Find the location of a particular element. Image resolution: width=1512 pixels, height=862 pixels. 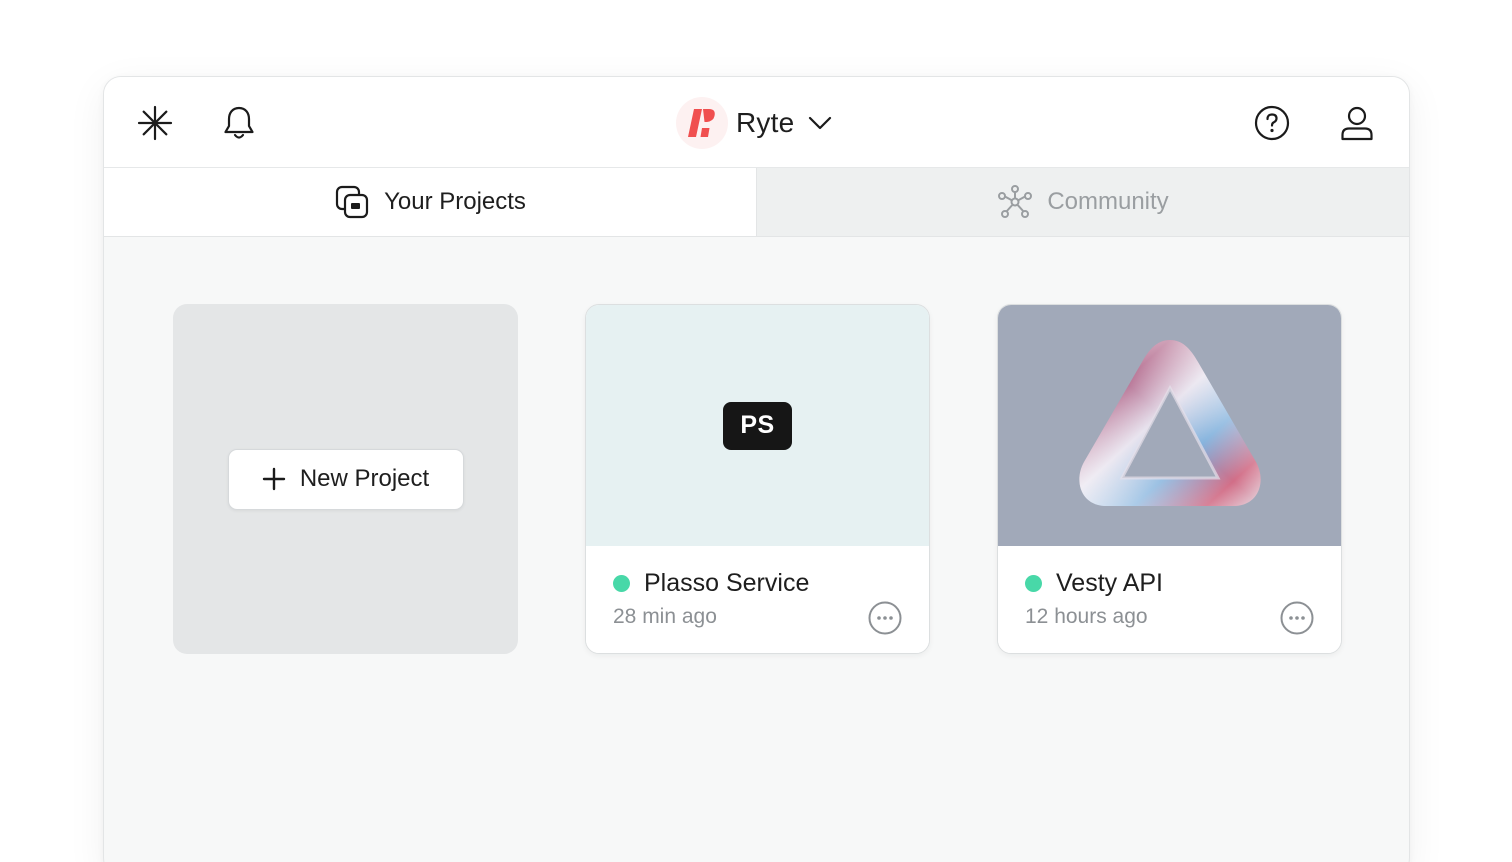

sparkle-icon is located at coordinates (155, 123).